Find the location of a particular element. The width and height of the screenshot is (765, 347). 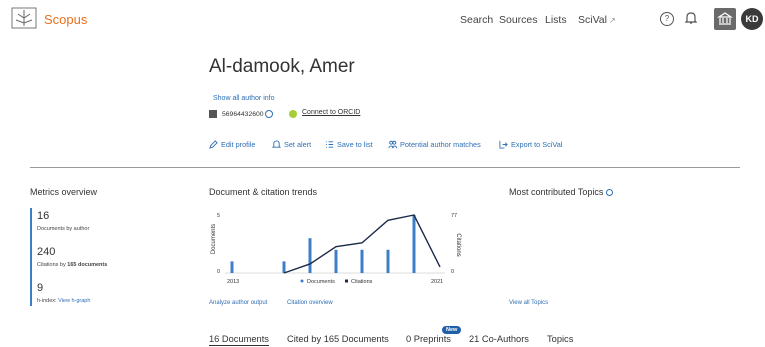

legend-documents-label: Documents is located at coordinates (321, 282).